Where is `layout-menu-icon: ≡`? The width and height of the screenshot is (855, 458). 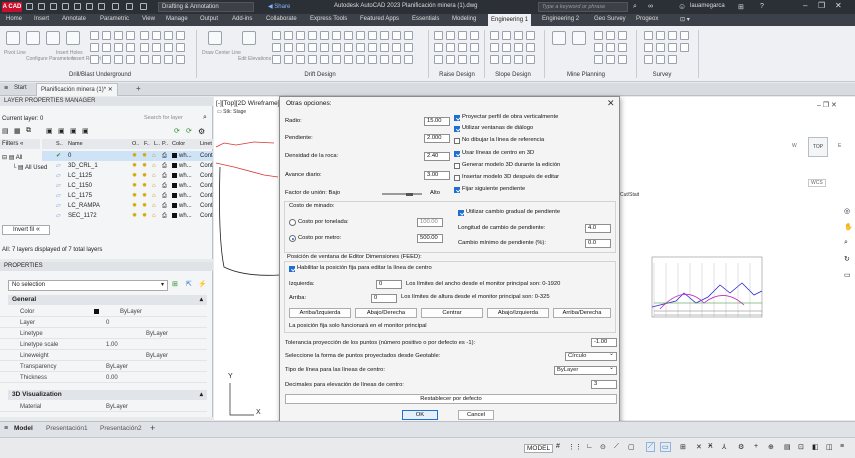 layout-menu-icon: ≡ is located at coordinates (6, 428).